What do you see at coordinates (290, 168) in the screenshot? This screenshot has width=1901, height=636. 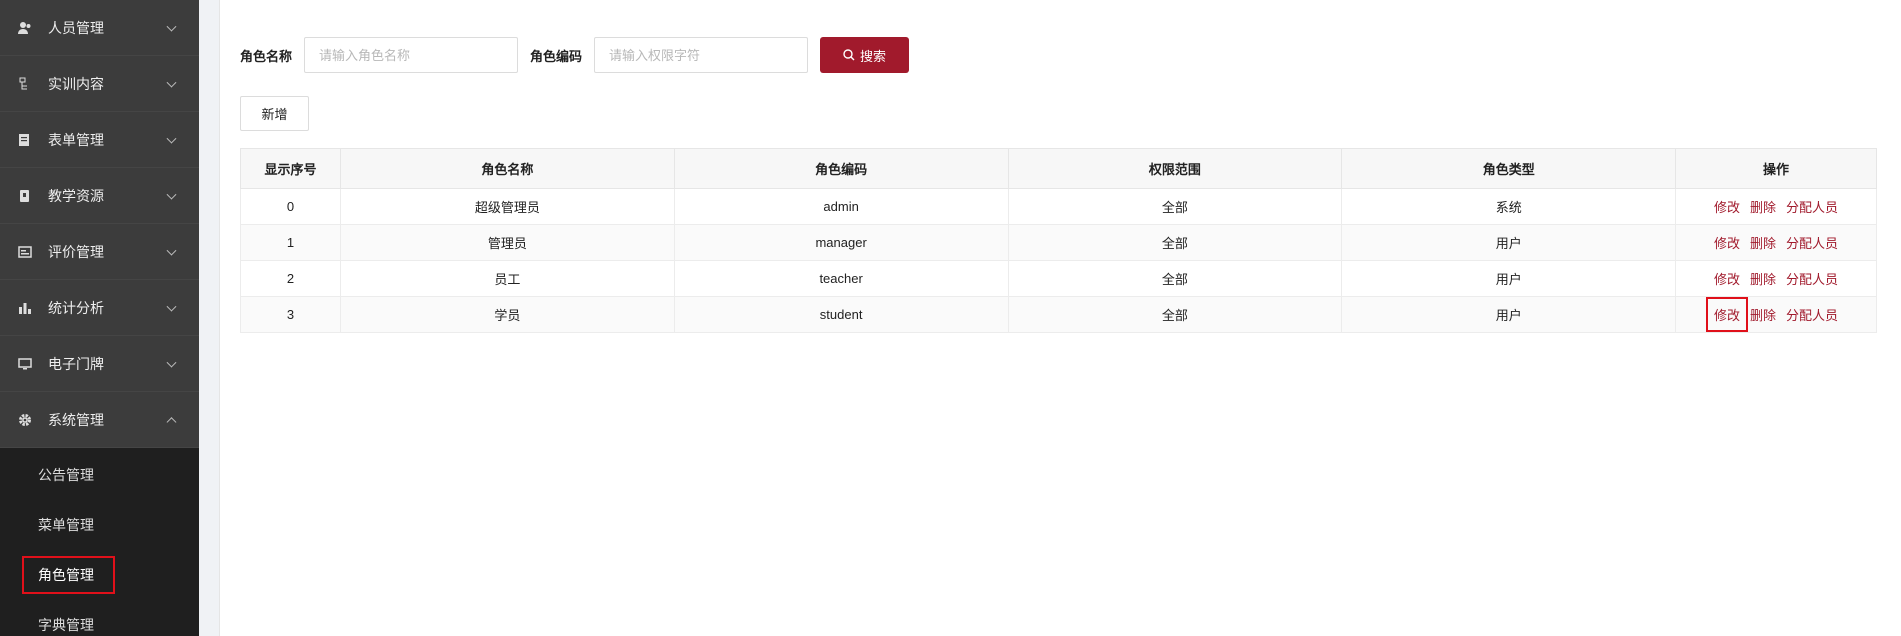 I see `column-header: 显示序号` at bounding box center [290, 168].